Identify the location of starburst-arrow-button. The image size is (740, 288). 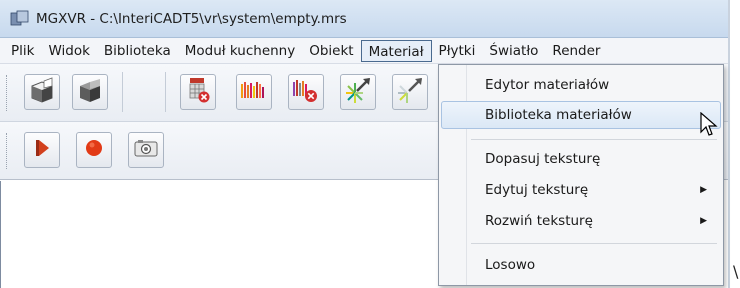
(358, 92).